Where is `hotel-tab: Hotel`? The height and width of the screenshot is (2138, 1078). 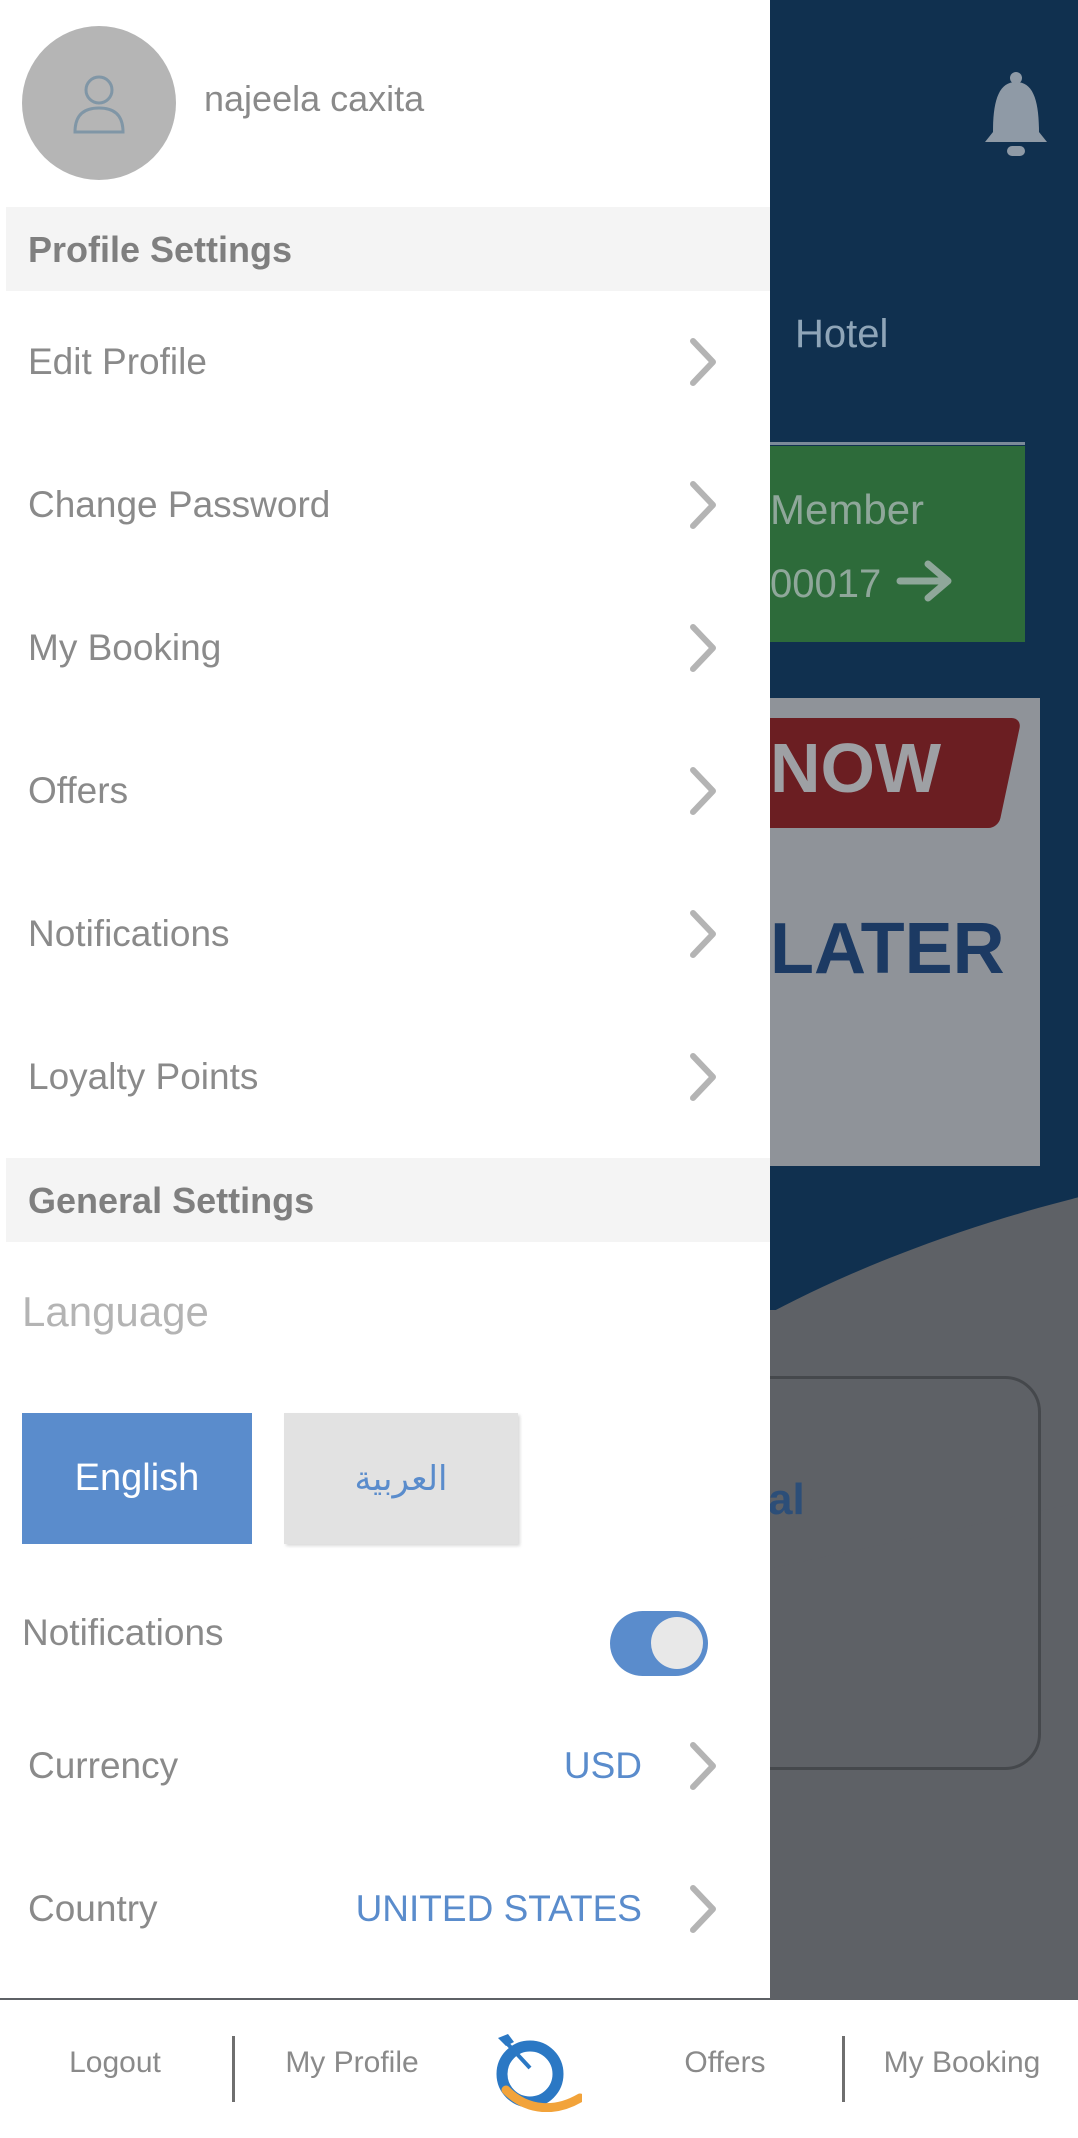 hotel-tab: Hotel is located at coordinates (841, 334).